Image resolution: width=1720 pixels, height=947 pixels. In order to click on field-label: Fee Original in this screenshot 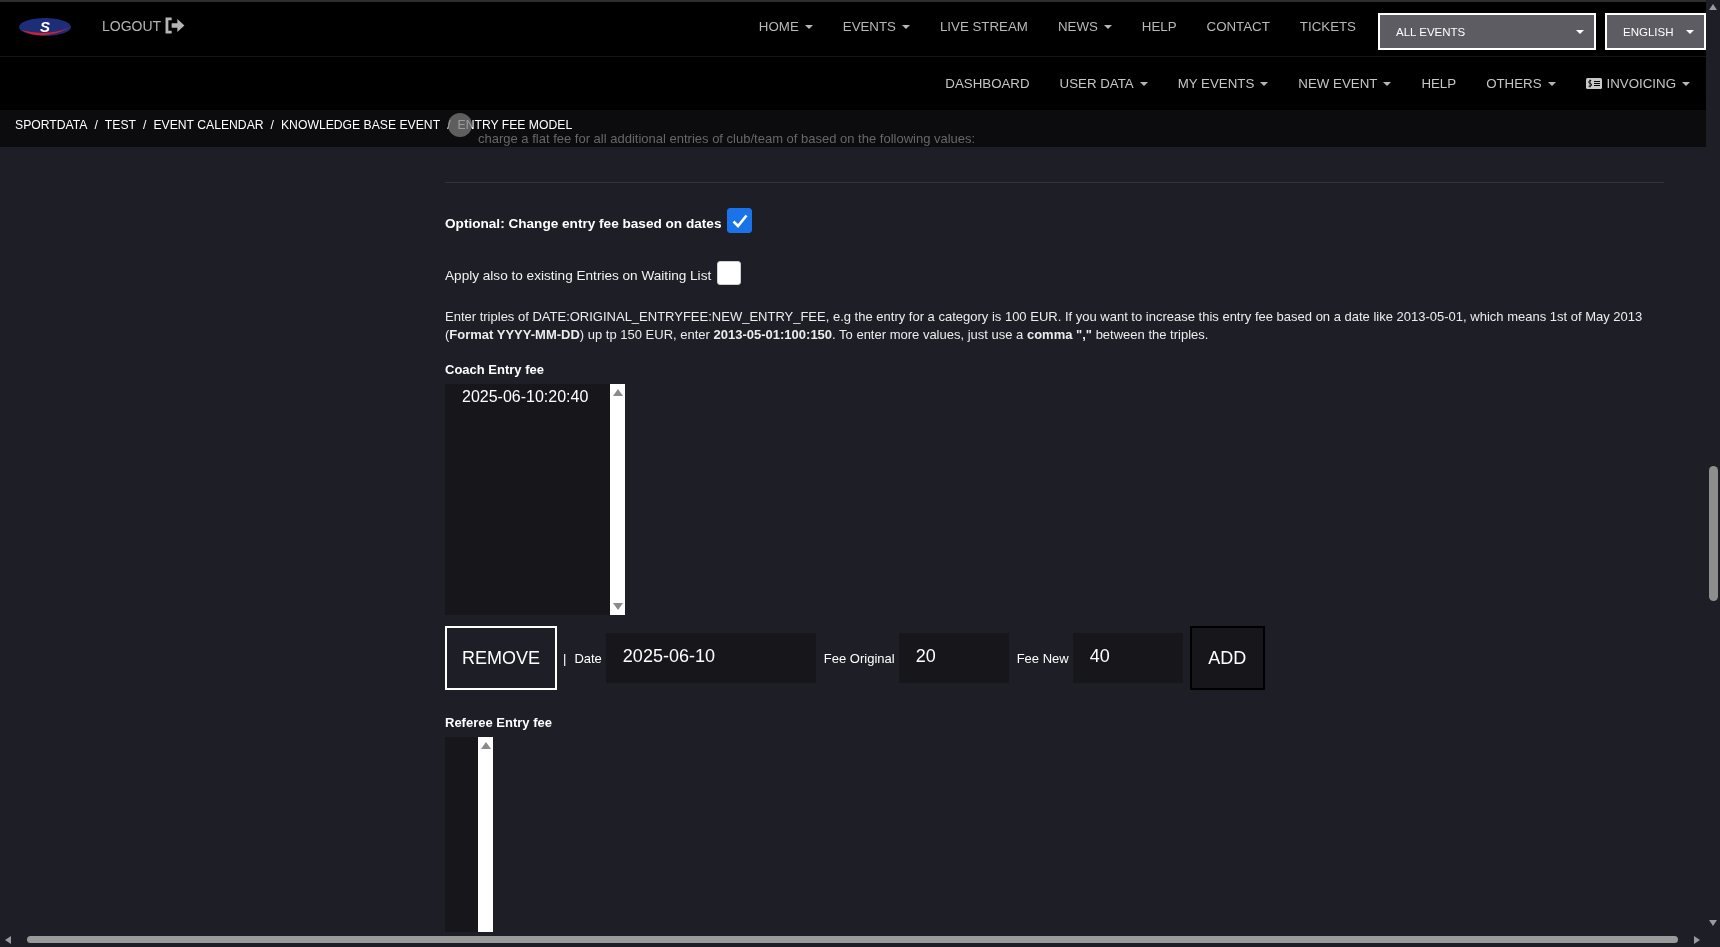, I will do `click(859, 658)`.